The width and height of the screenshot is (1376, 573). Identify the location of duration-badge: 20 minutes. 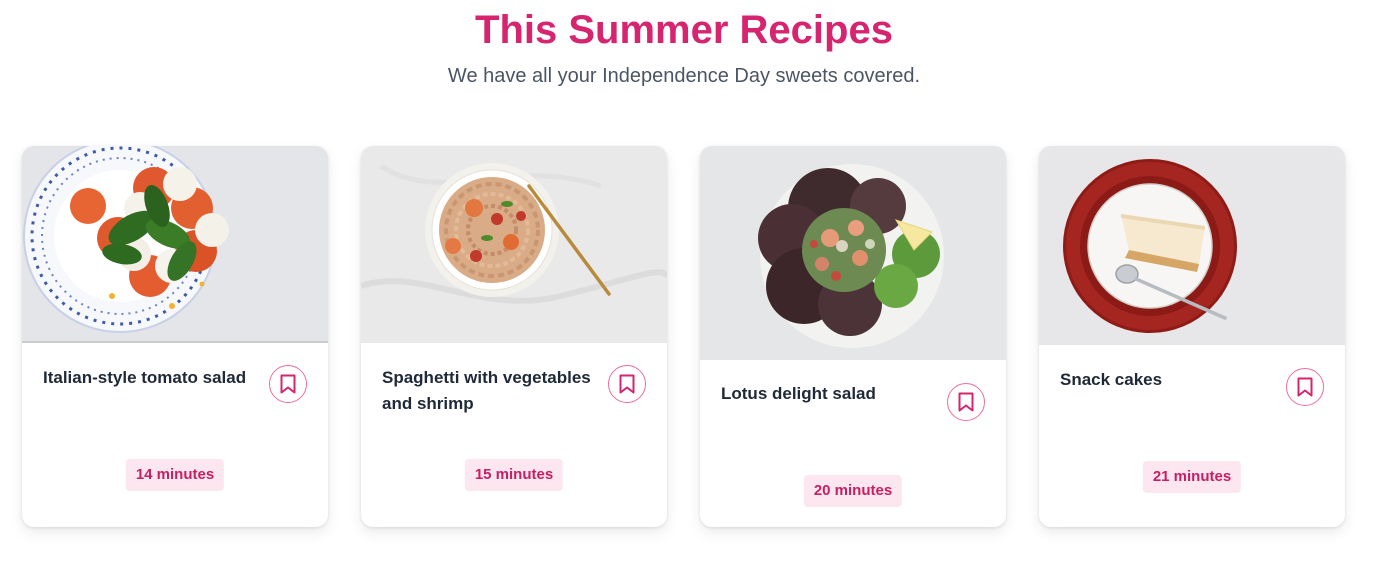
(853, 491).